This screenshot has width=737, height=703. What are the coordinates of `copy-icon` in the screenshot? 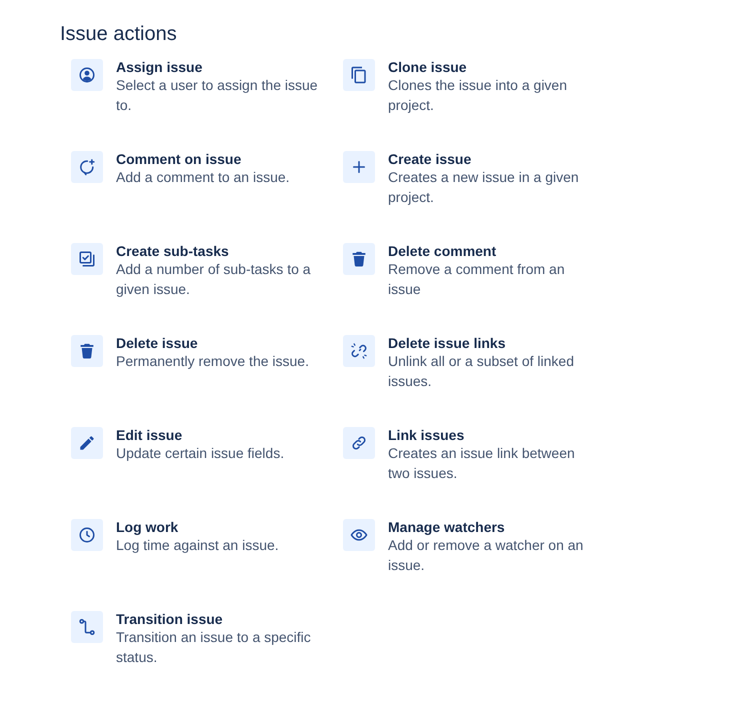 It's located at (359, 75).